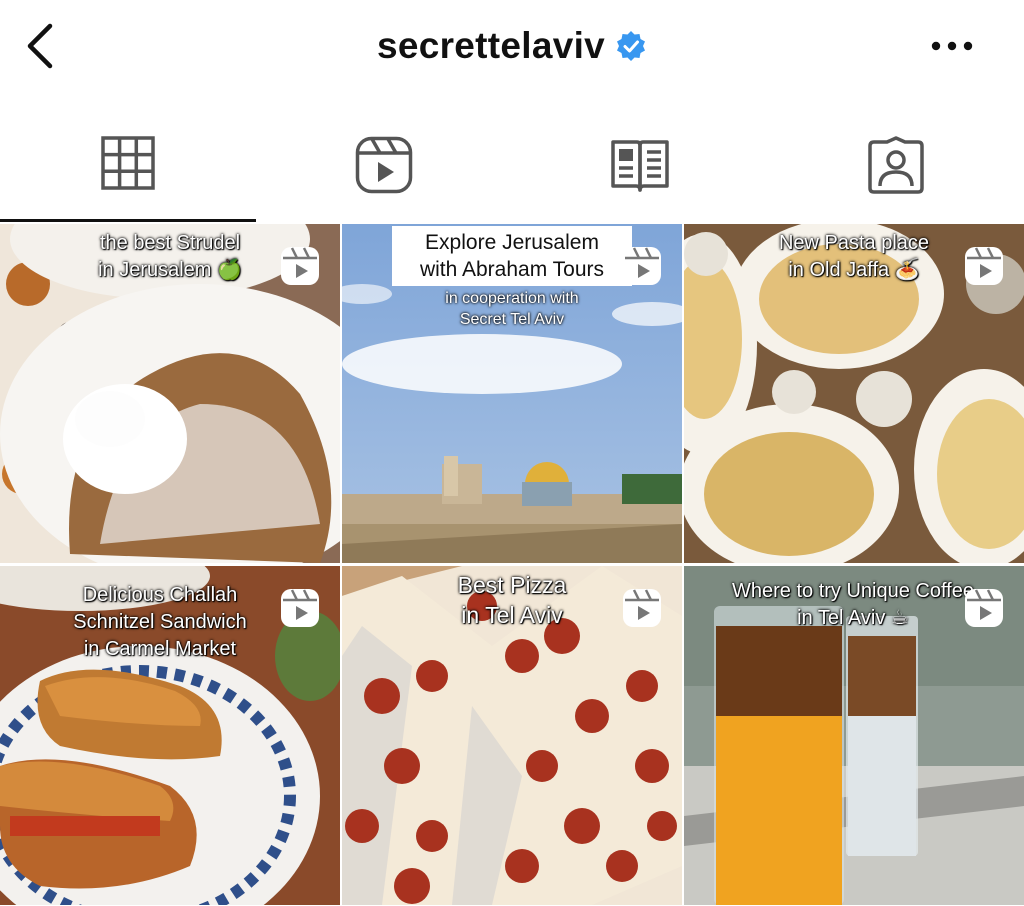 The height and width of the screenshot is (906, 1024). I want to click on profile-header: secrettelaviv, so click(512, 50).